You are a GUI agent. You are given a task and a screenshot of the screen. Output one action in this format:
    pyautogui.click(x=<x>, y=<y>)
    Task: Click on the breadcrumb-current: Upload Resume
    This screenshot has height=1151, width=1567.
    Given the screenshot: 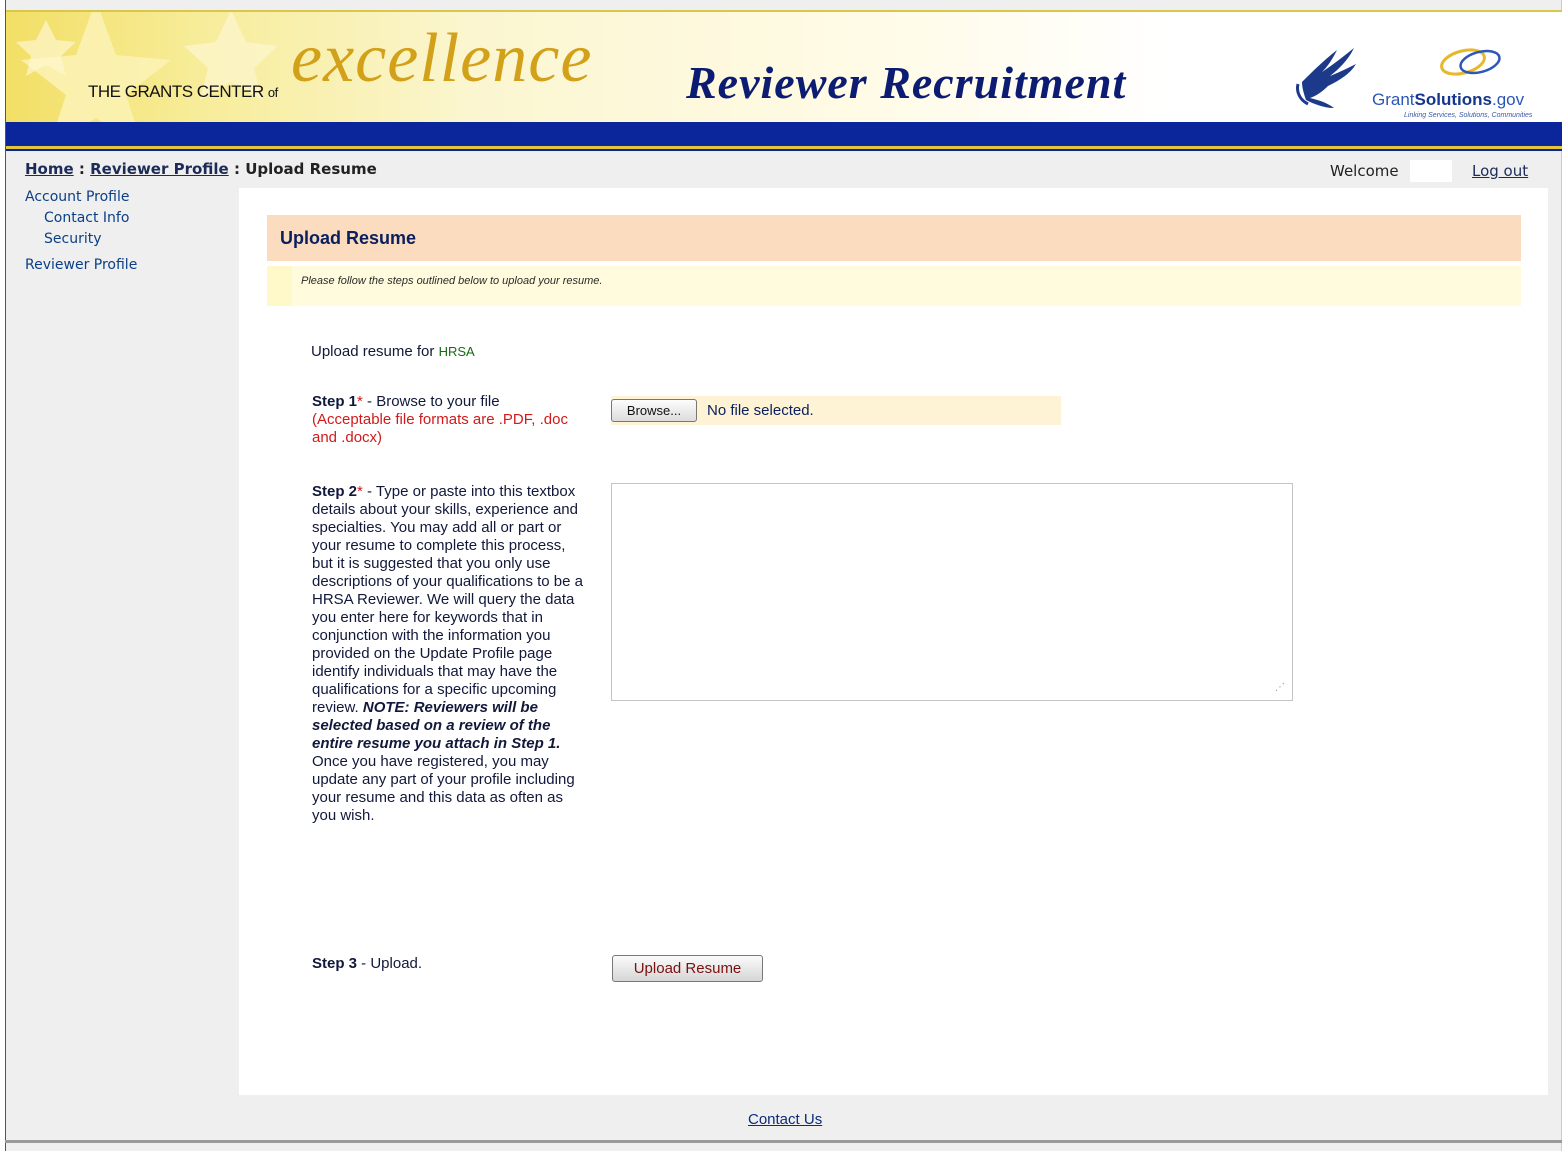 What is the action you would take?
    pyautogui.click(x=311, y=169)
    